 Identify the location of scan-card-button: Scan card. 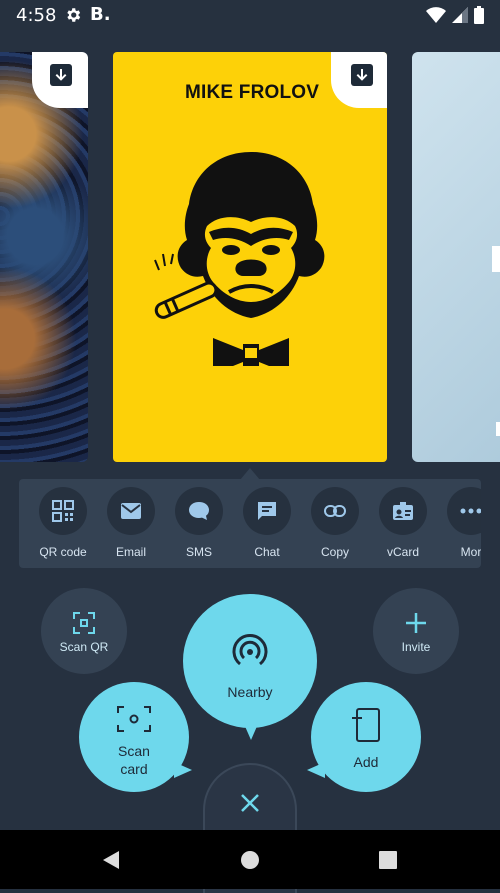
(134, 737).